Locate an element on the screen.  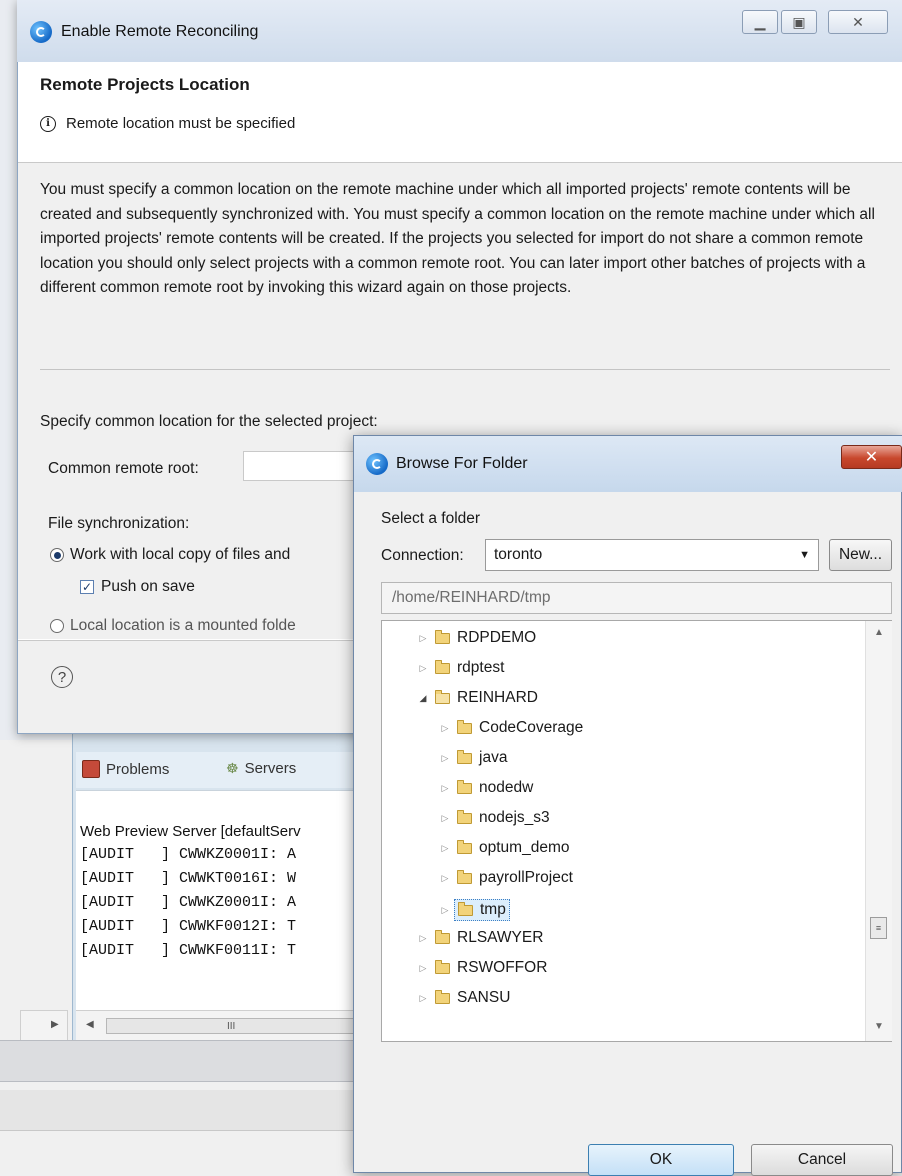
console-line: [AUDIT ] CWWKF0011I: T is located at coordinates (188, 950).